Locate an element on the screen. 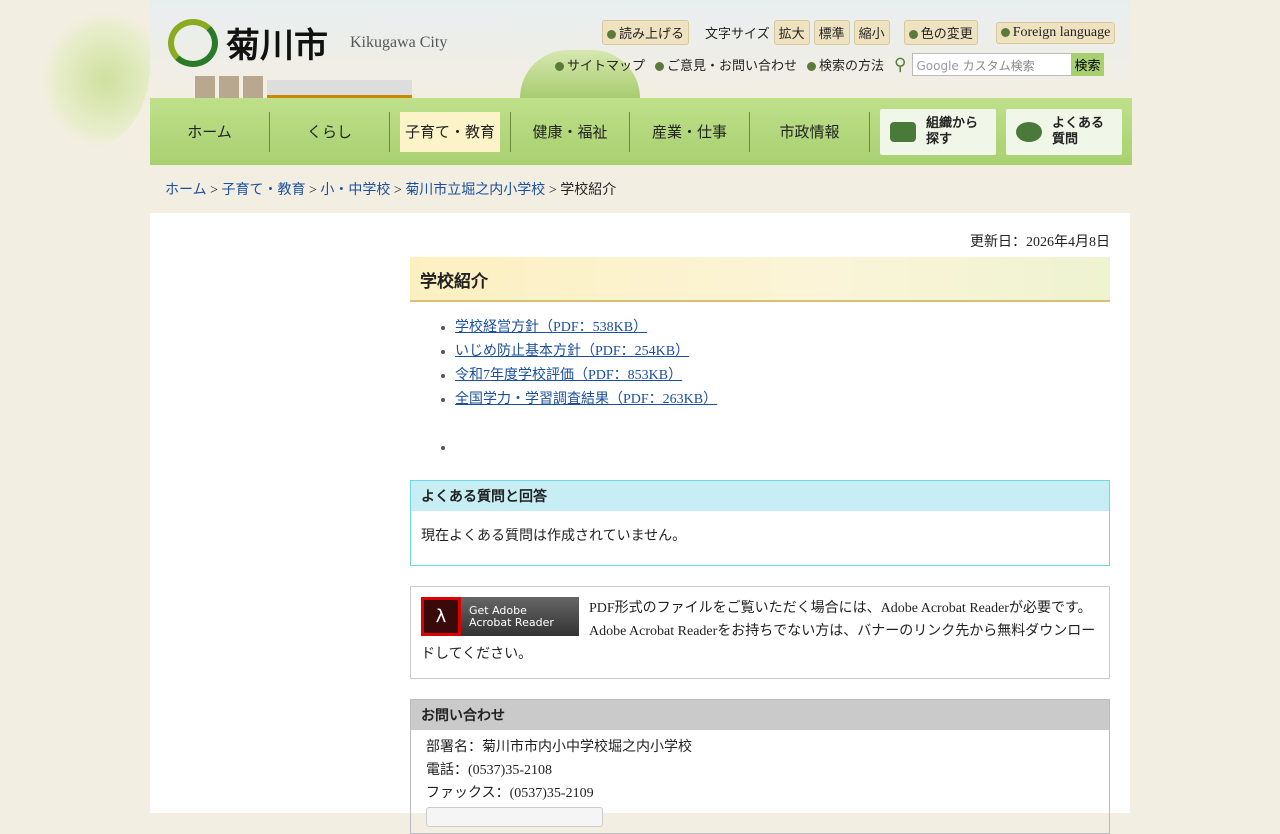  adobe-reader-banner: λ Get Adobe Acrobat Reader is located at coordinates (500, 616).